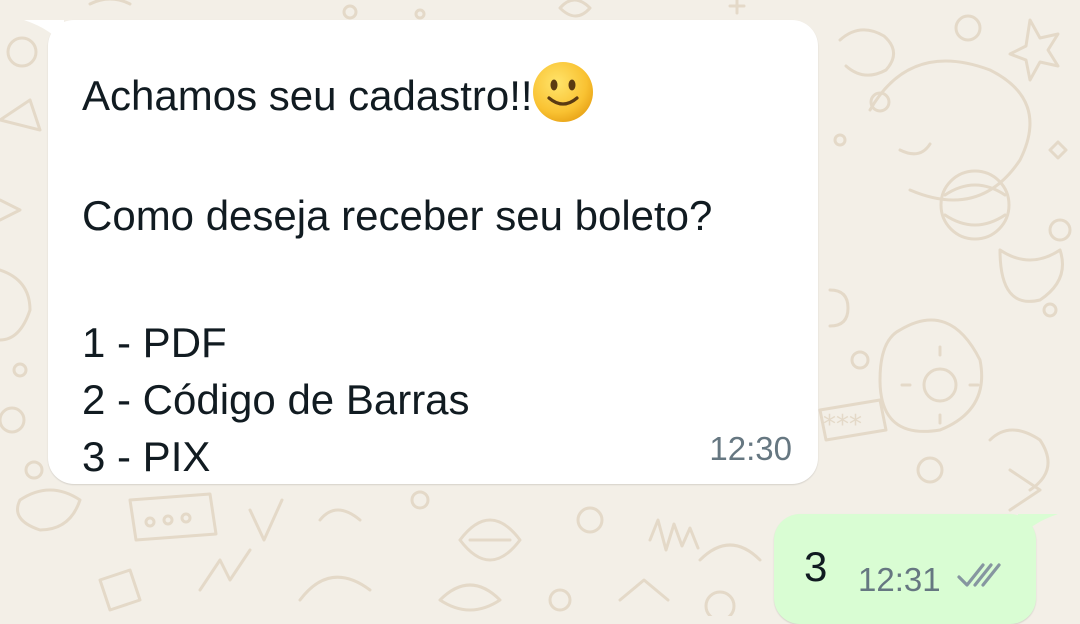  I want to click on option-codigo-de-barras: 2 - Código de Barras, so click(276, 399).